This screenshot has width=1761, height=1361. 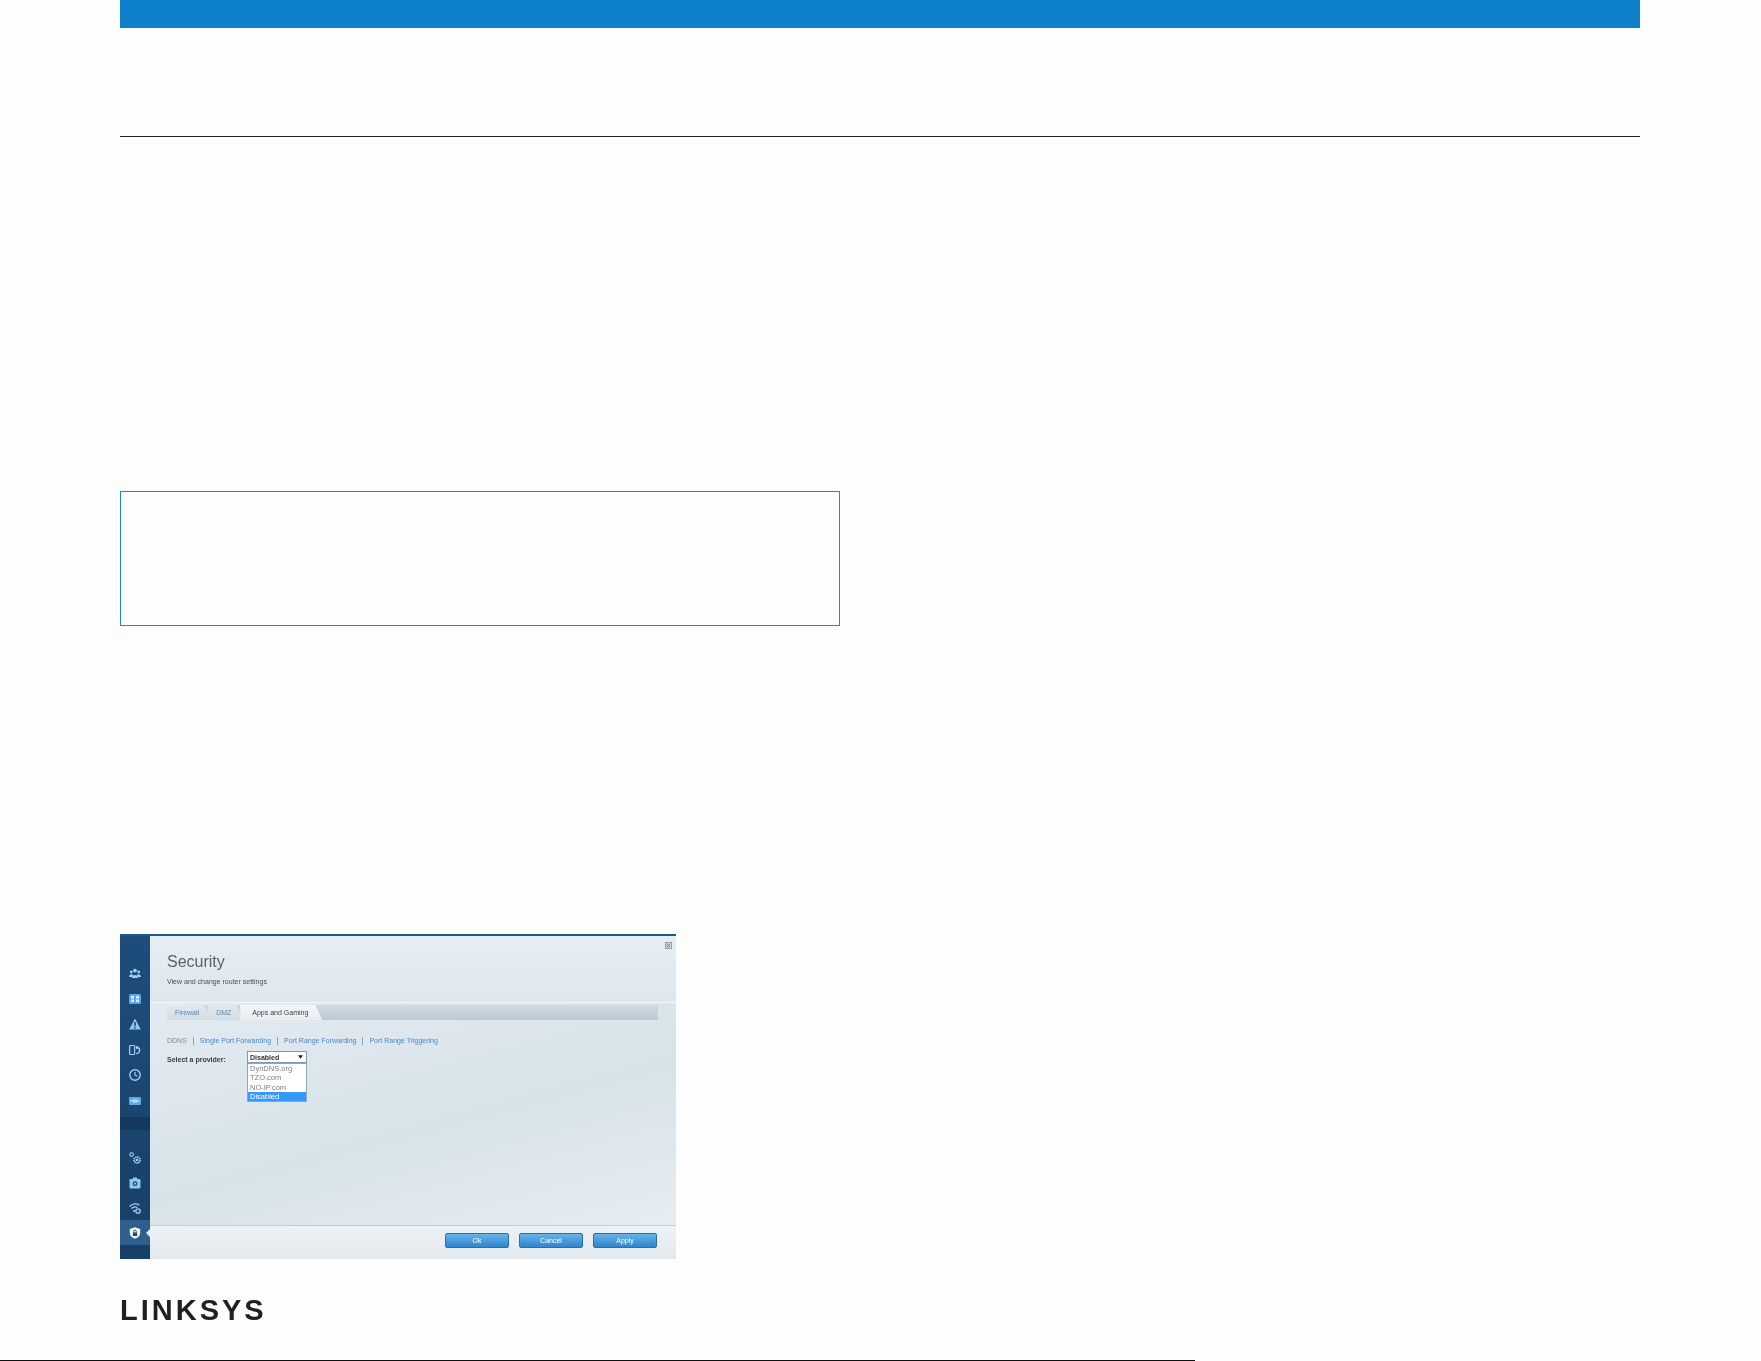 What do you see at coordinates (135, 998) in the screenshot?
I see `grid-tile-icon` at bounding box center [135, 998].